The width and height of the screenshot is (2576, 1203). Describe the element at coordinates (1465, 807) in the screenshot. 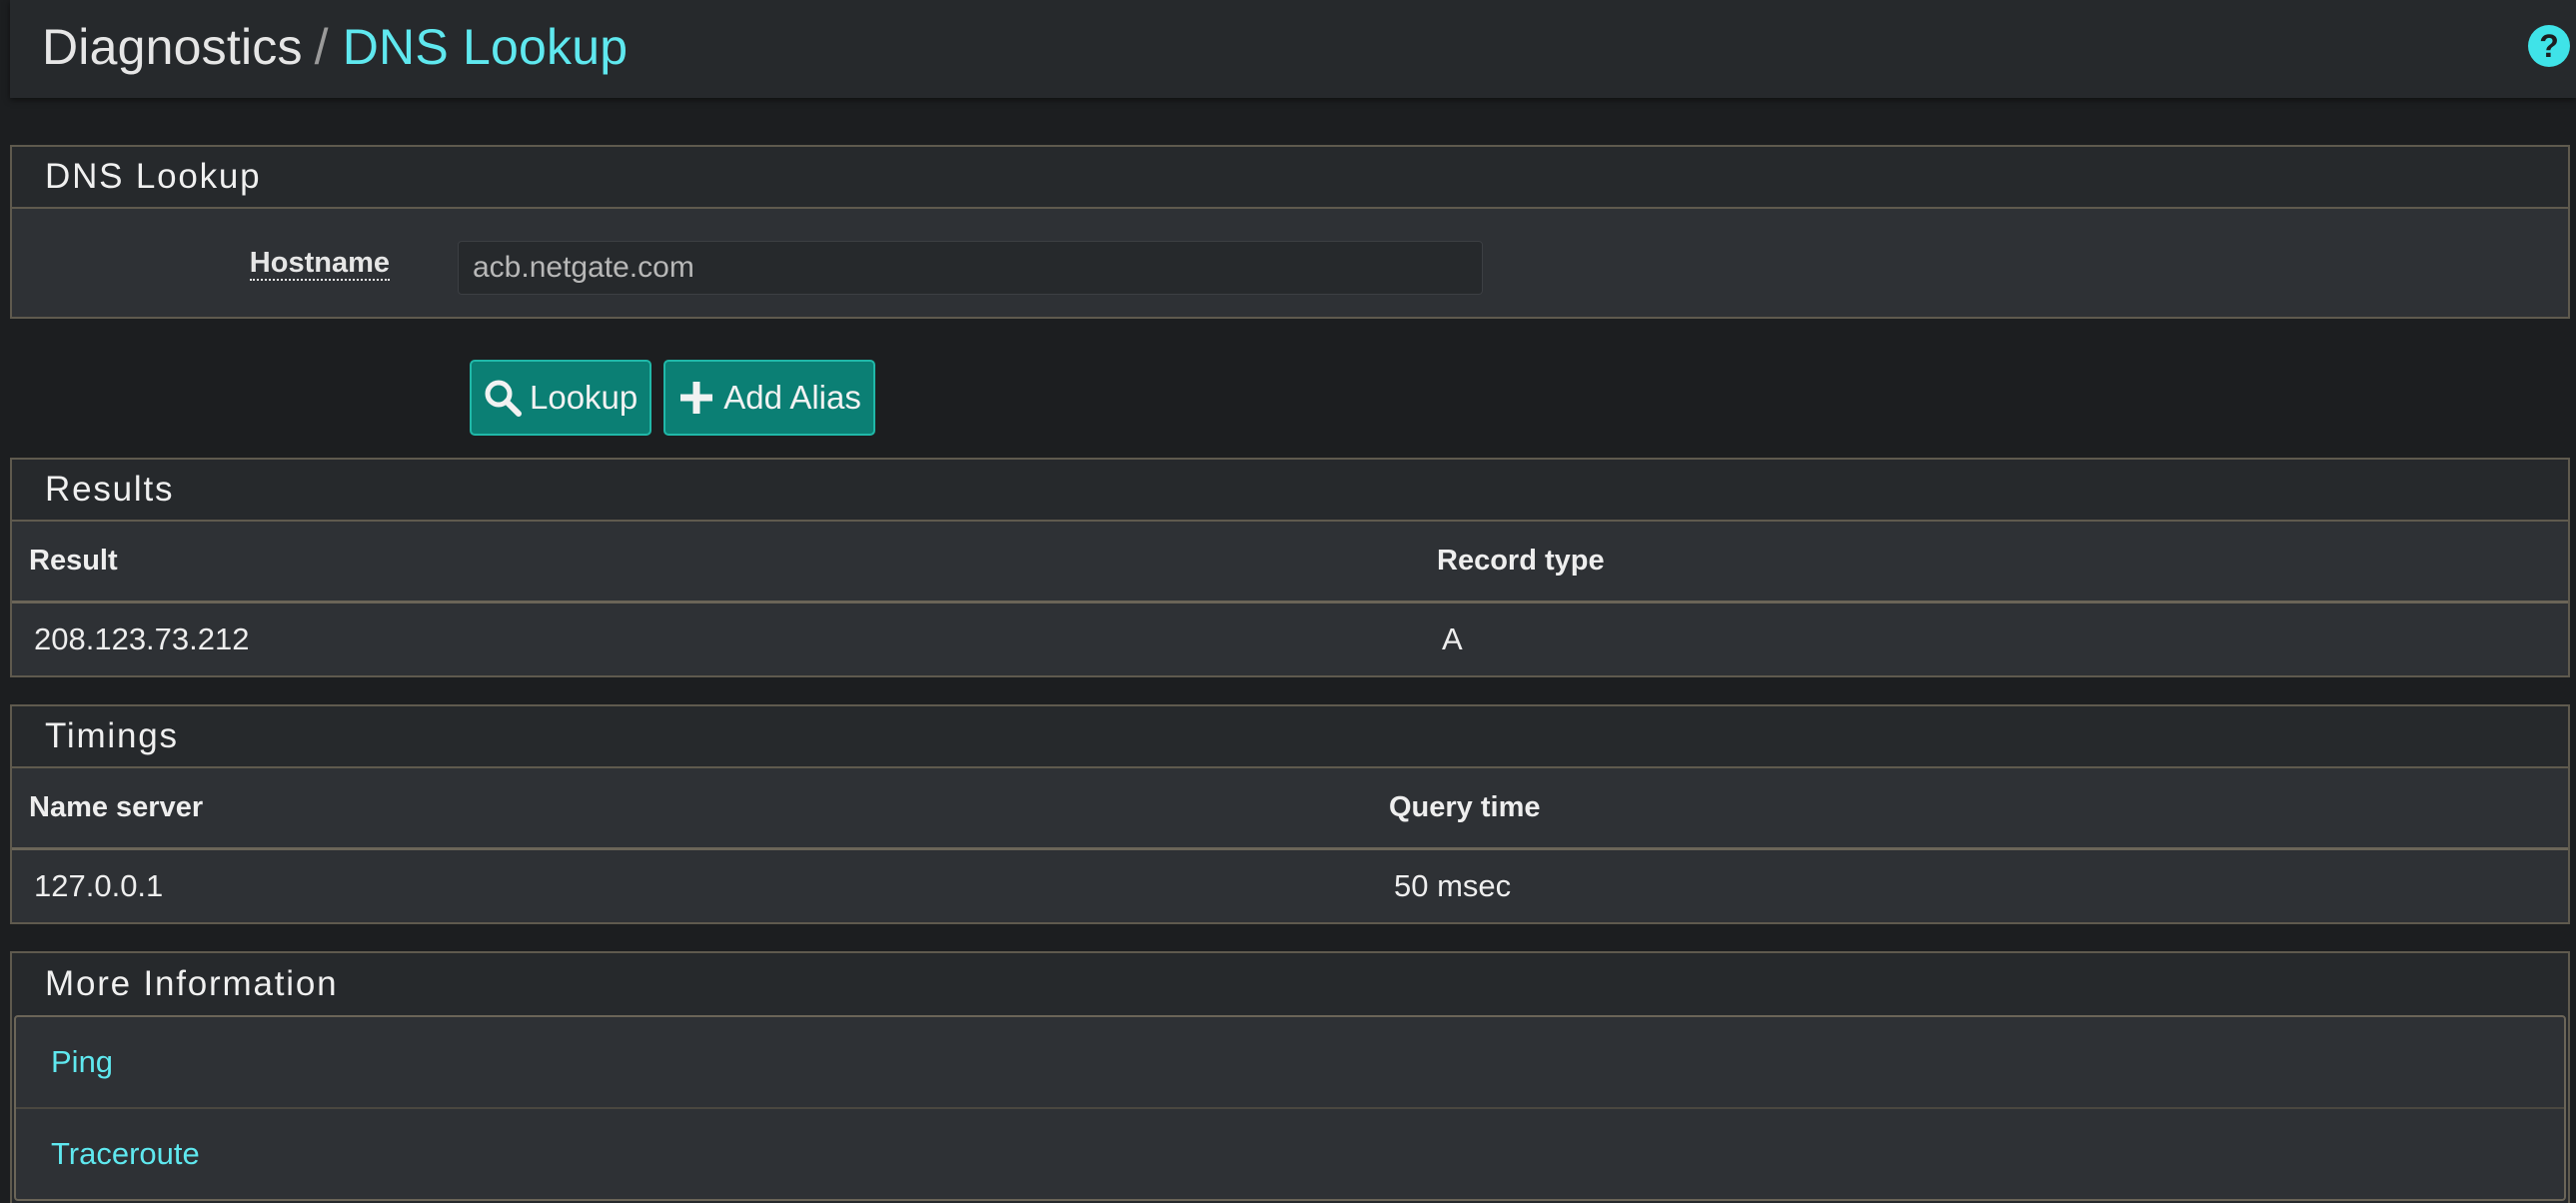

I see `column-header-query-time: Query time` at that location.